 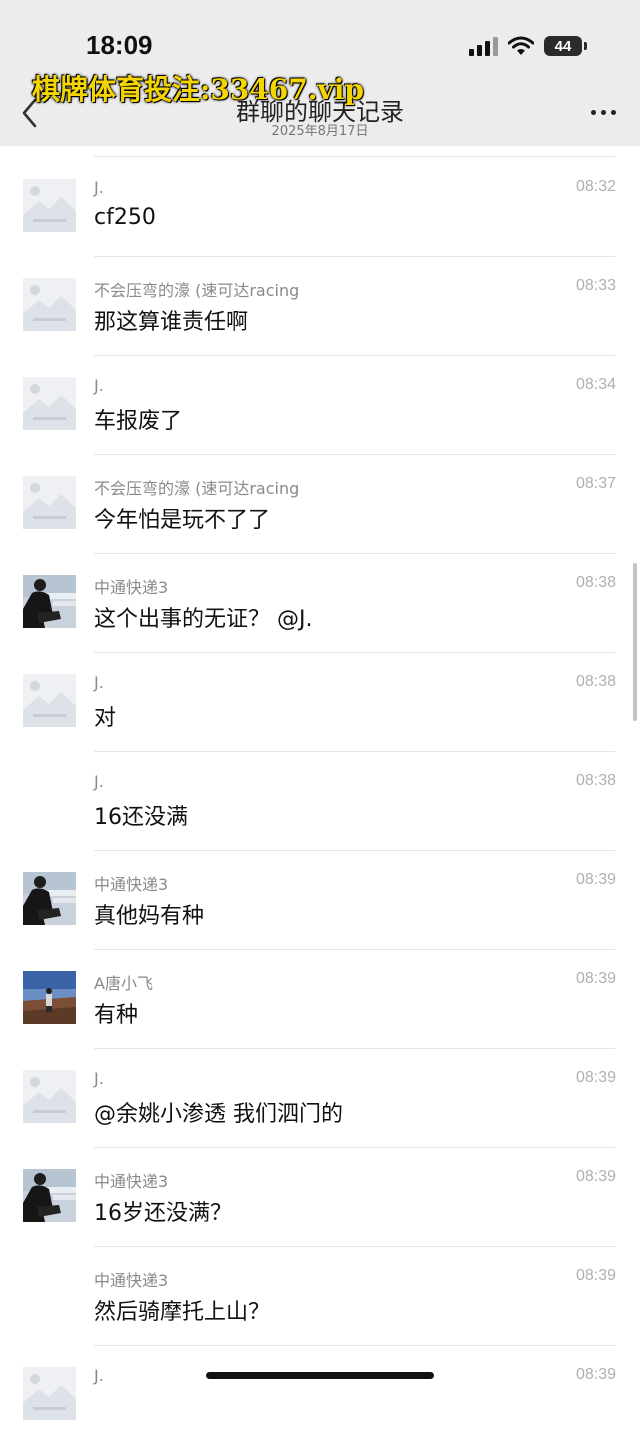 I want to click on message-item: 不会压弯的濠 (速可达racing 08:37 今年怕是玩不了了, so click(x=320, y=498).